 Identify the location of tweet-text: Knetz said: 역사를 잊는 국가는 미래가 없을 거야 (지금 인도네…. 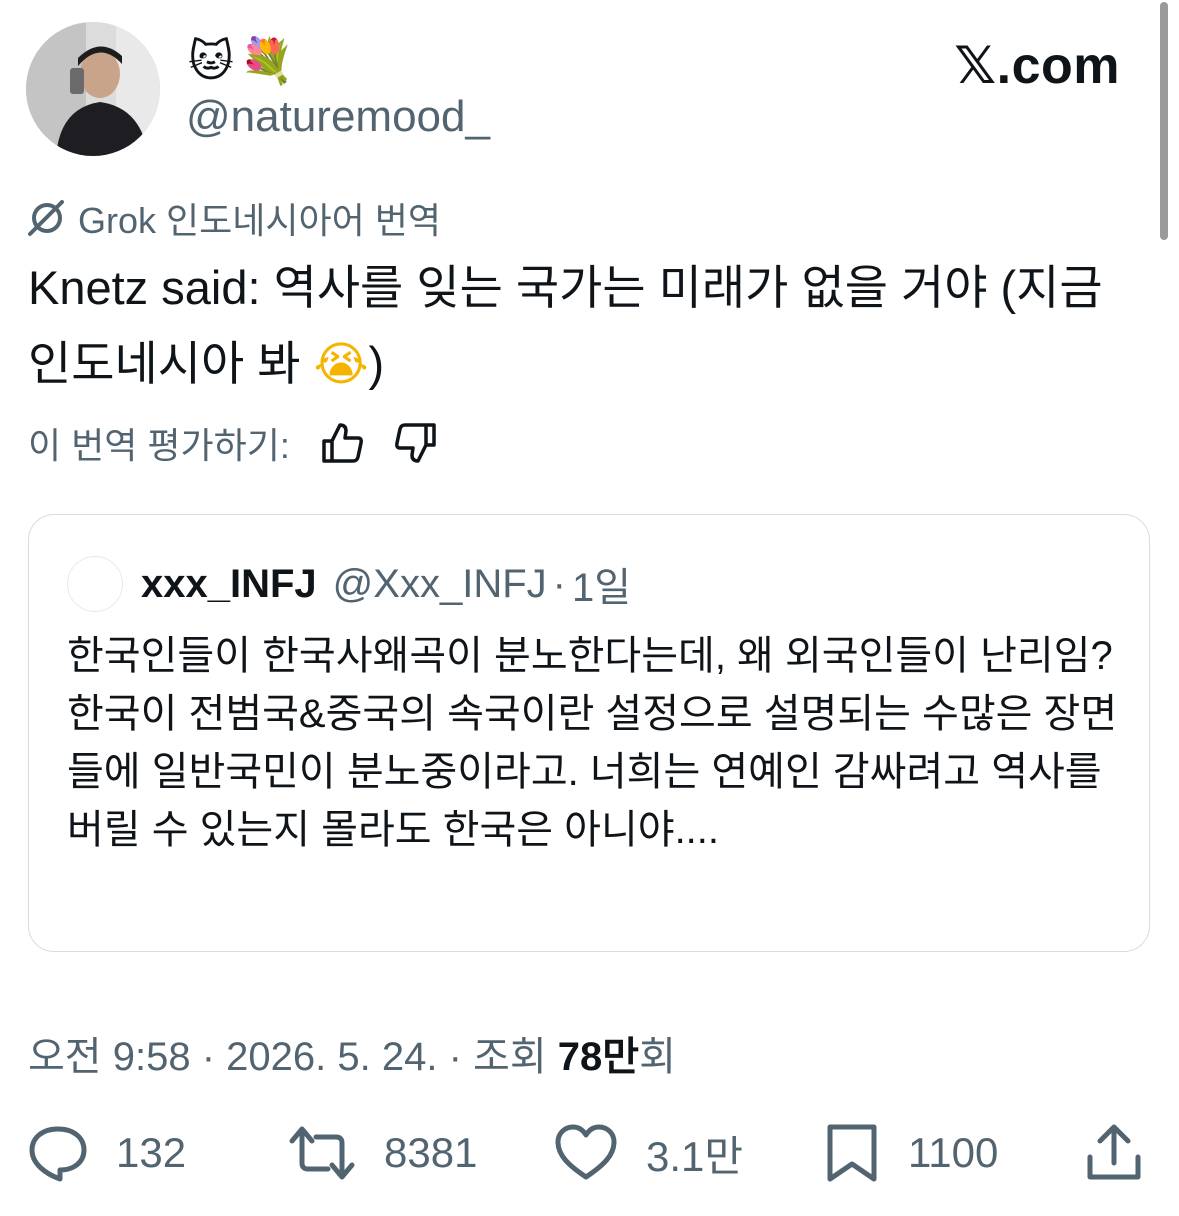
(588, 326).